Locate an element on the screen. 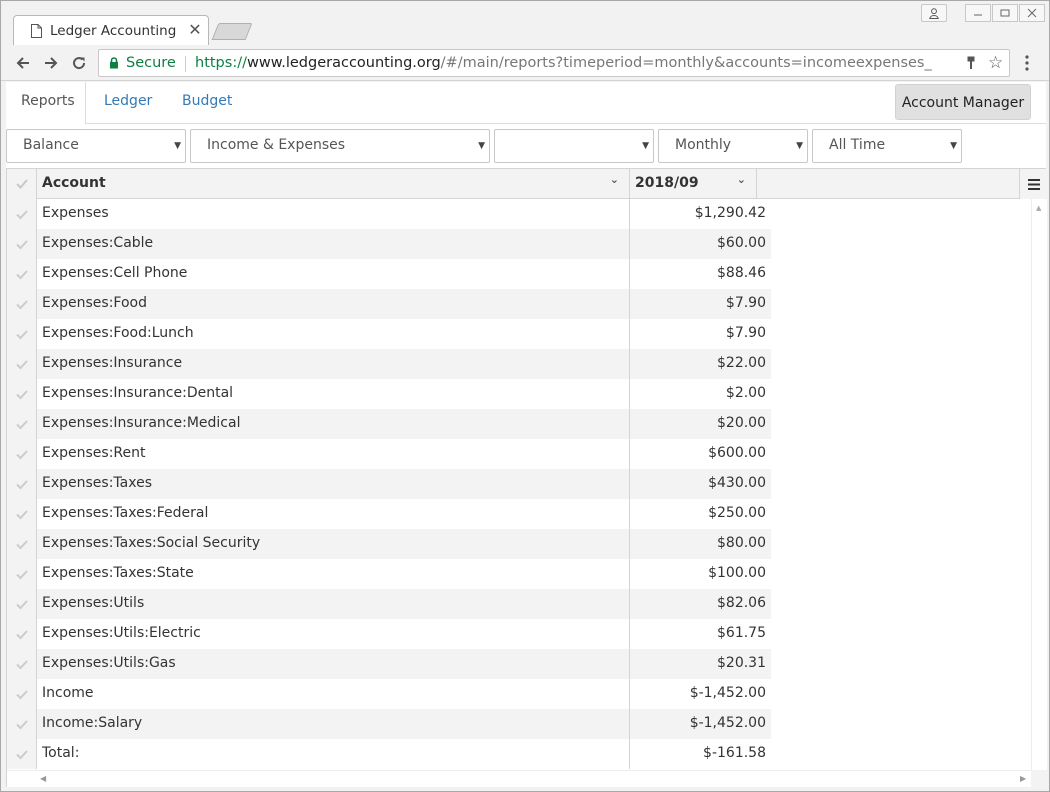  new-tab-button is located at coordinates (232, 31).